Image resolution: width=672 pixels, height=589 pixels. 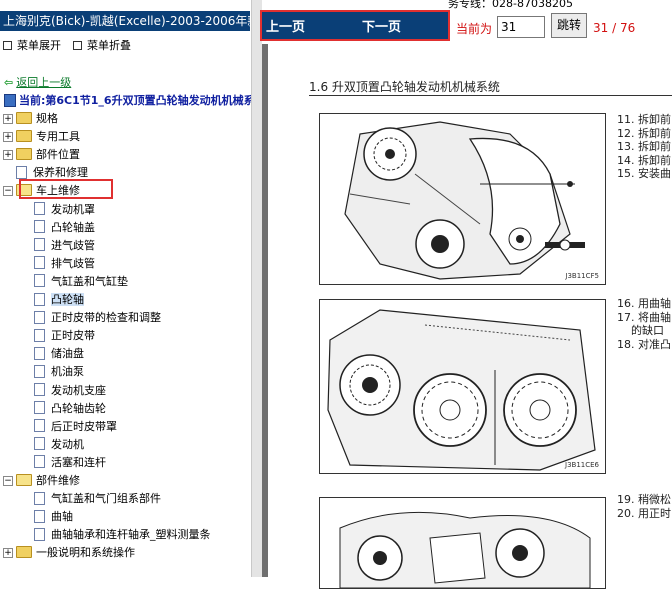 I want to click on step-line: 17. 将曲轴, so click(x=644, y=317).